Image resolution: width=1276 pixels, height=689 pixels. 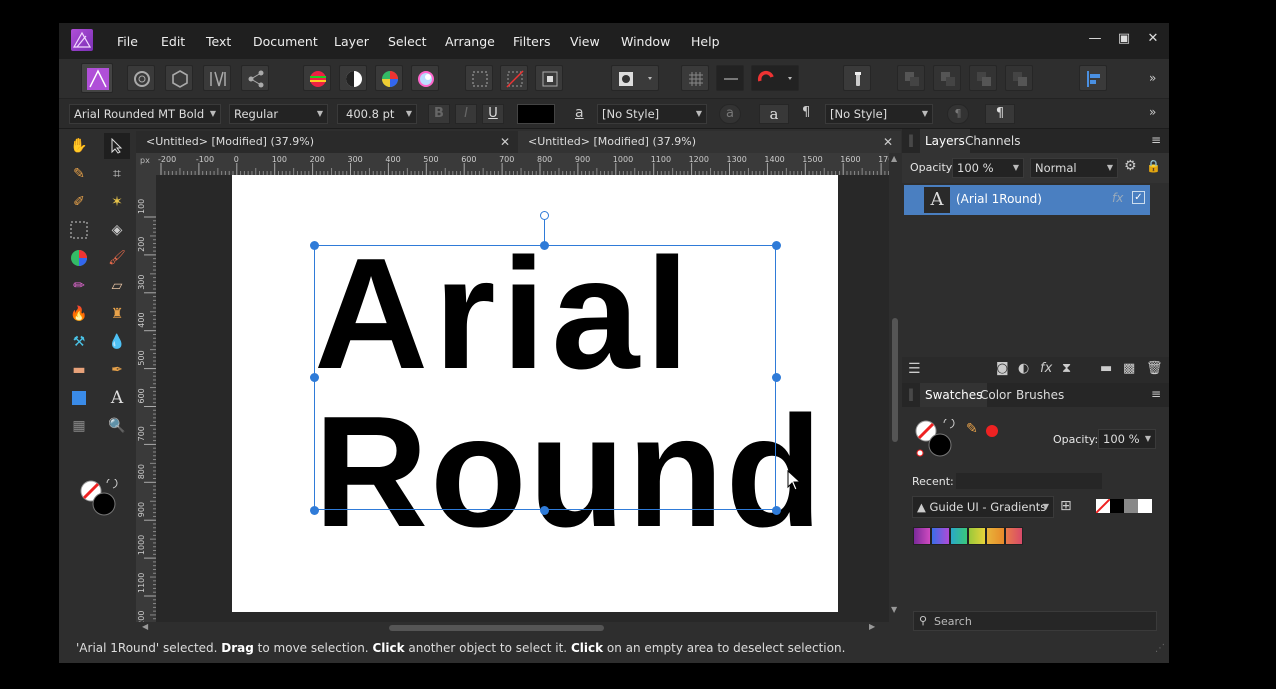 What do you see at coordinates (1153, 166) in the screenshot?
I see `lock-icon: 🔒` at bounding box center [1153, 166].